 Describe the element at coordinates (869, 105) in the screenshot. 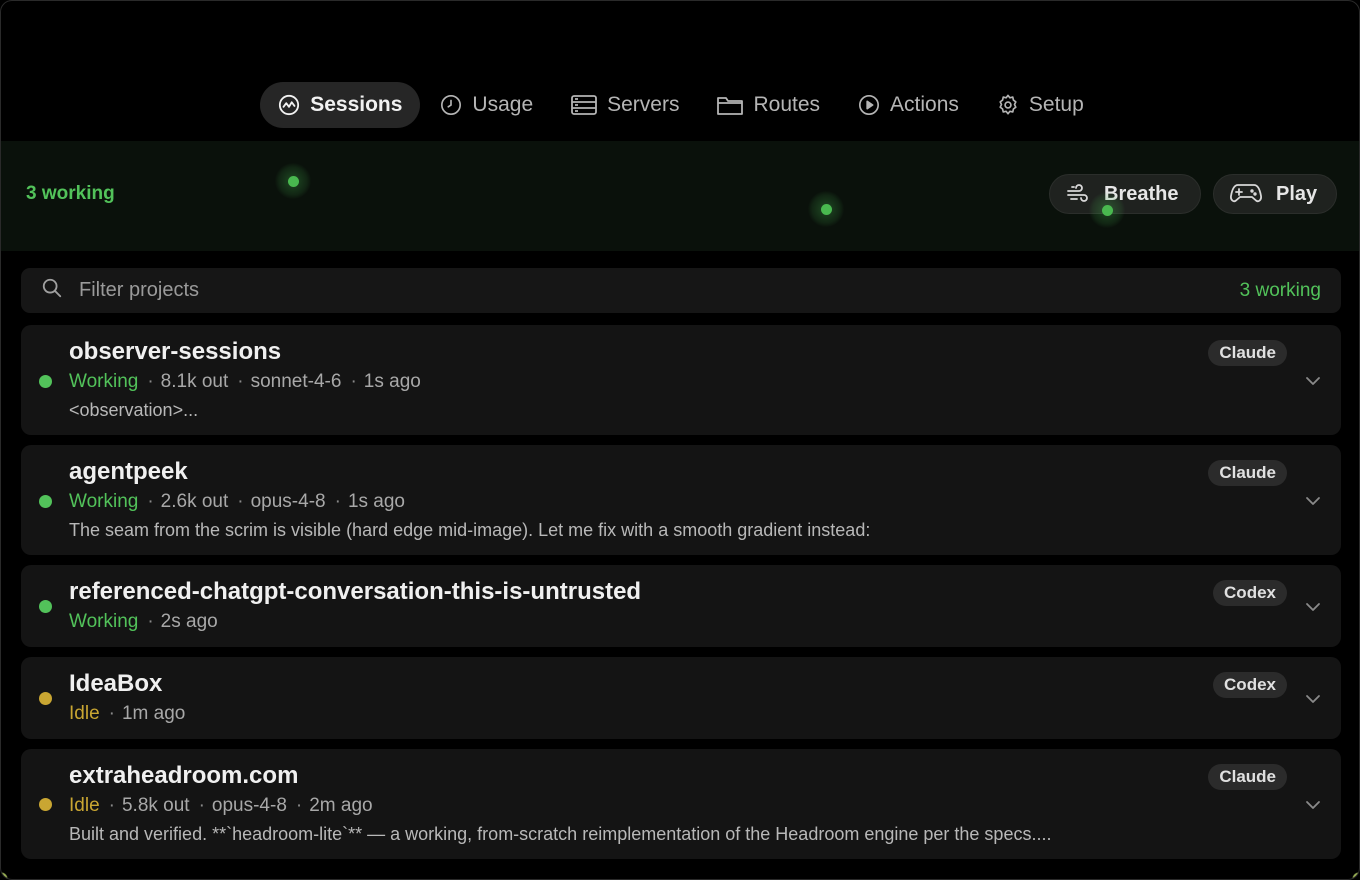

I see `play-circle-icon` at that location.